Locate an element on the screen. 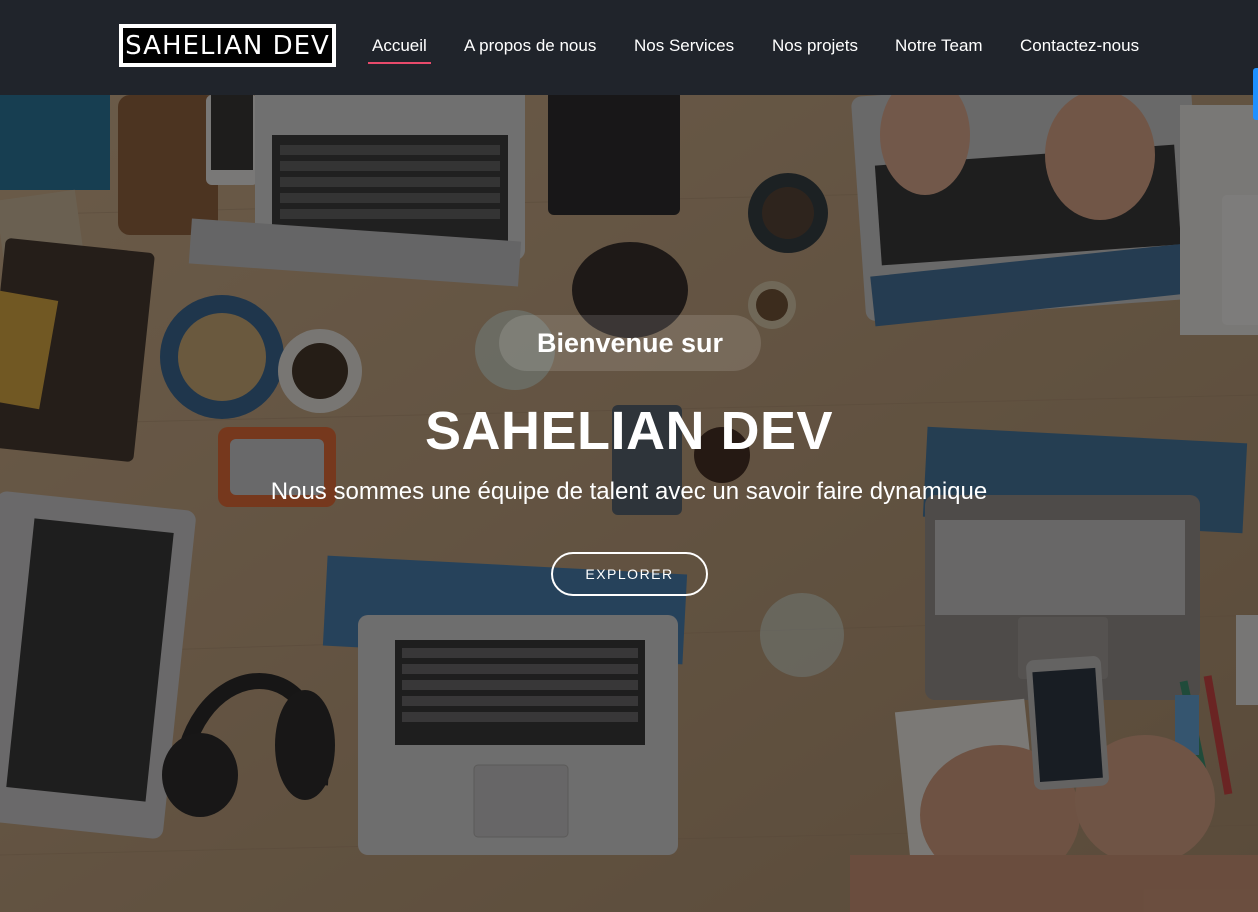 The image size is (1258, 912). welcome-text: Bienvenue sur is located at coordinates (630, 342).